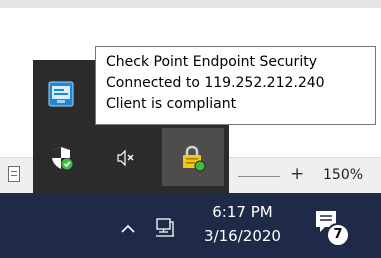 The image size is (381, 258). Describe the element at coordinates (14, 174) in the screenshot. I see `page-view-icon` at that location.